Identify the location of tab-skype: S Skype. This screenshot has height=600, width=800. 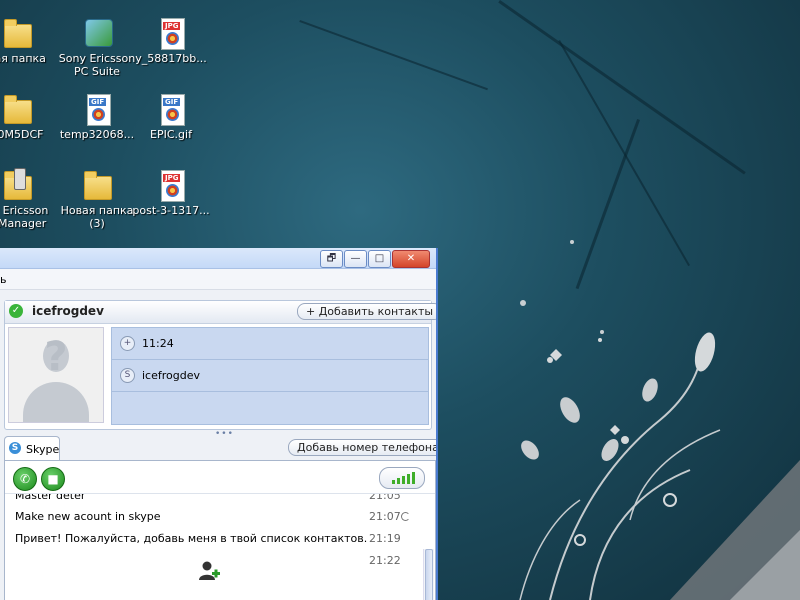
(32, 448).